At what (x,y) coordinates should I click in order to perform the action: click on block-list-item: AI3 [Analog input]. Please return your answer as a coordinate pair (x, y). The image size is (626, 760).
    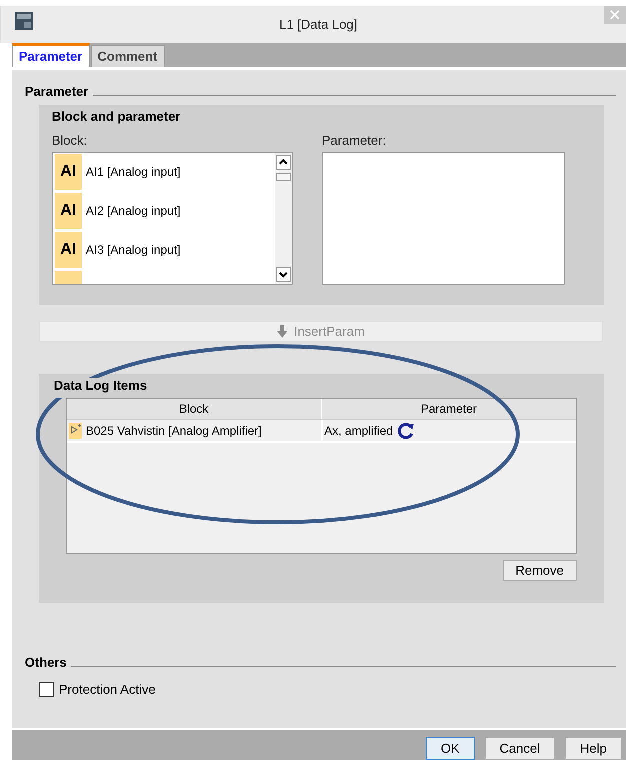
    Looking at the image, I should click on (133, 250).